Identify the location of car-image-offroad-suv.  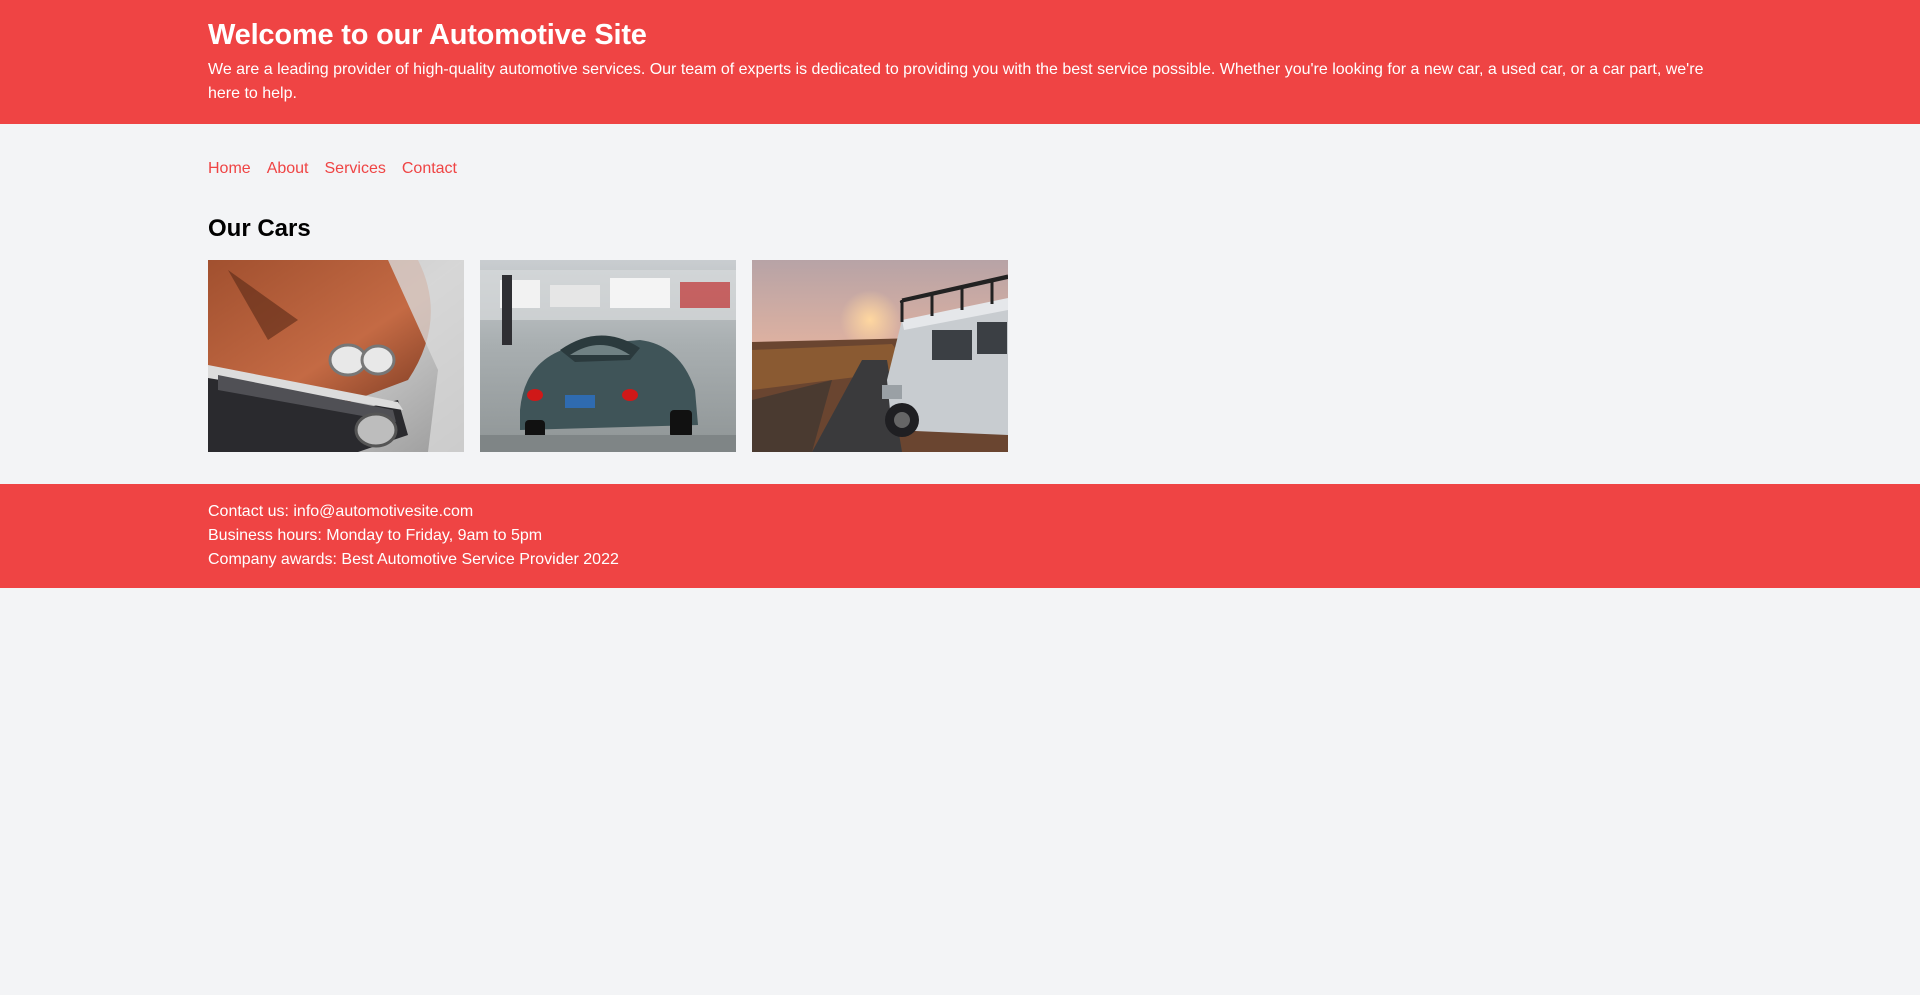
(880, 356).